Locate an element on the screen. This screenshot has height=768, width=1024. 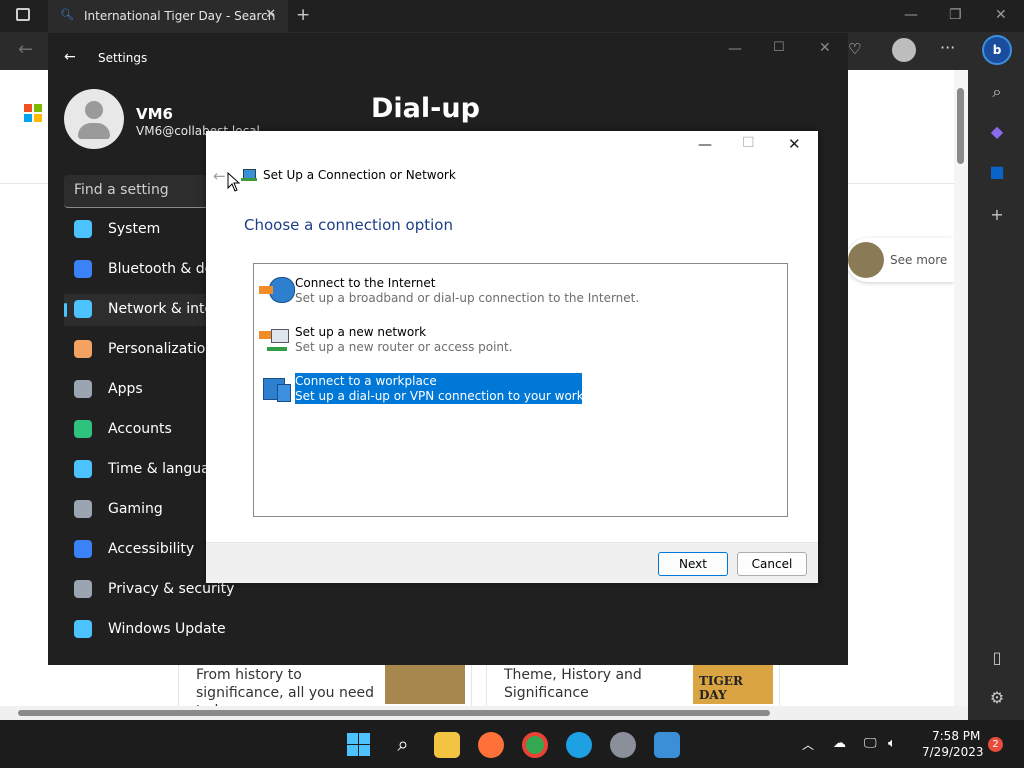
dialog-title: Set Up a Connection or Network is located at coordinates (359, 175).